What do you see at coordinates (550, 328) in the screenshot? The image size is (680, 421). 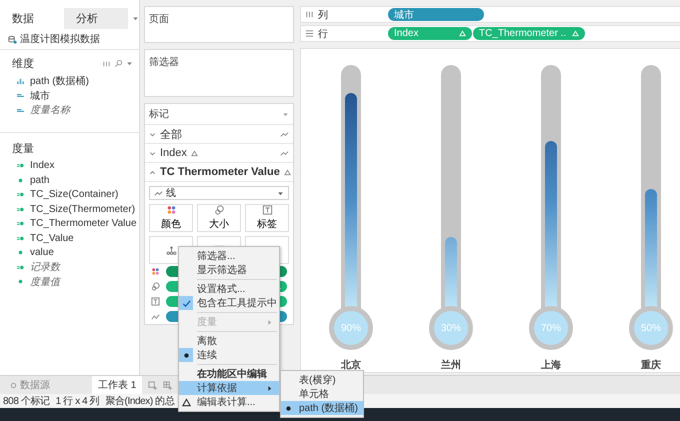 I see `reading-label: 70%` at bounding box center [550, 328].